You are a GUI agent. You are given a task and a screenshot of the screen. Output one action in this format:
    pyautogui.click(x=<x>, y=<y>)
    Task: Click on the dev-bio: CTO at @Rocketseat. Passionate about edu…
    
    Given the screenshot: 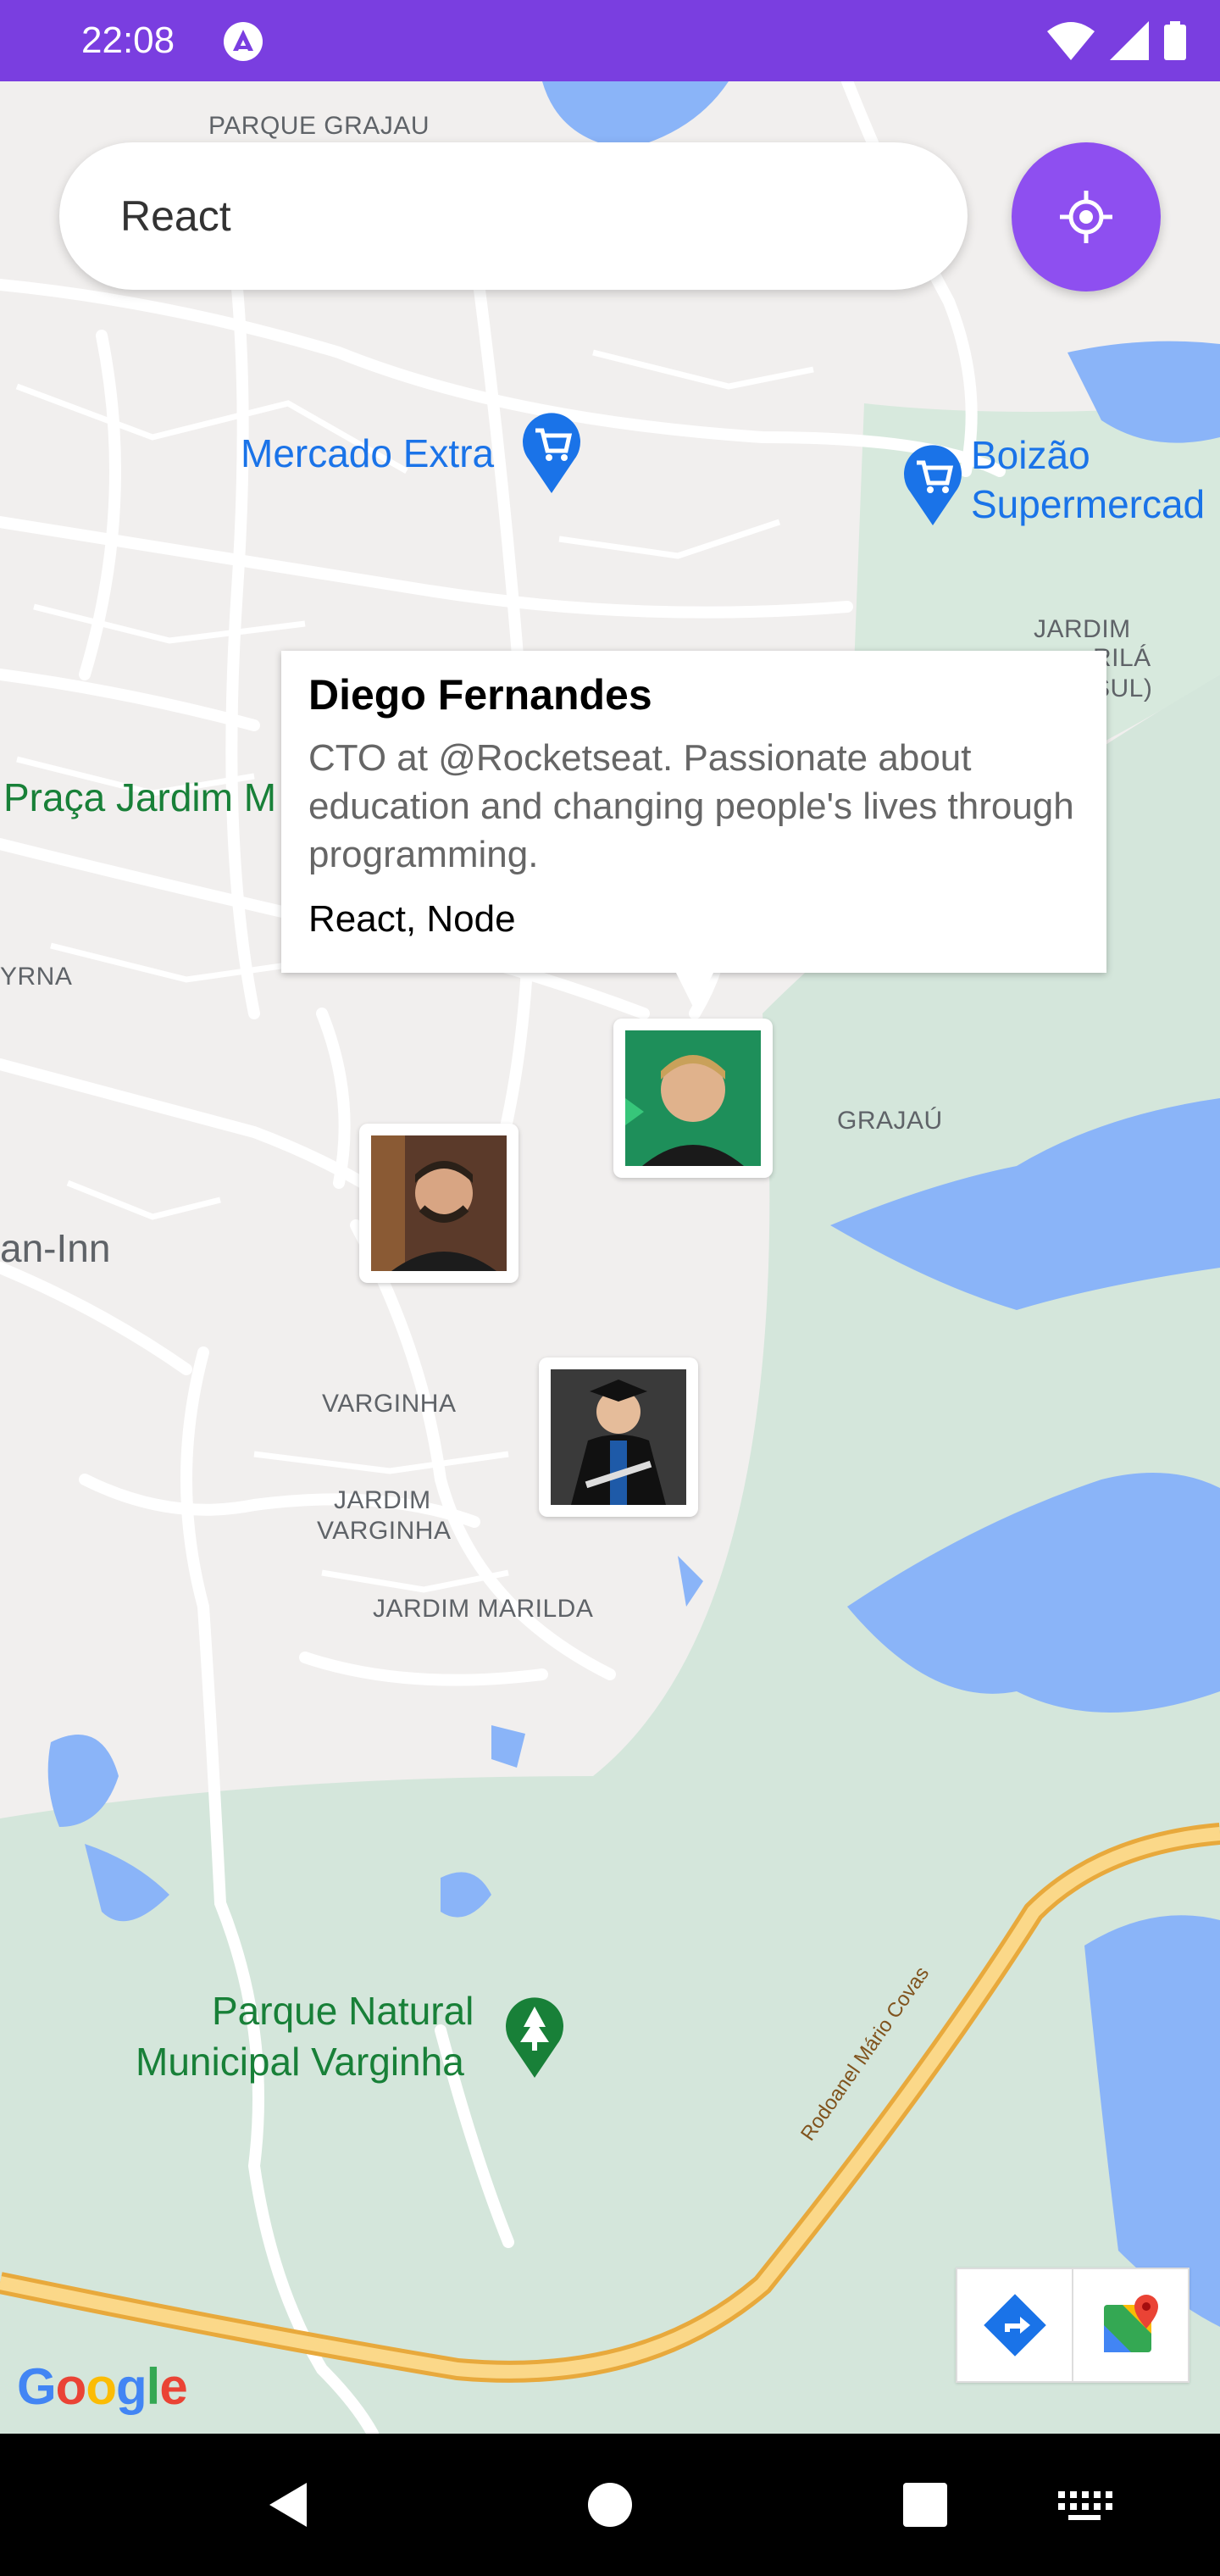 What is the action you would take?
    pyautogui.click(x=691, y=806)
    